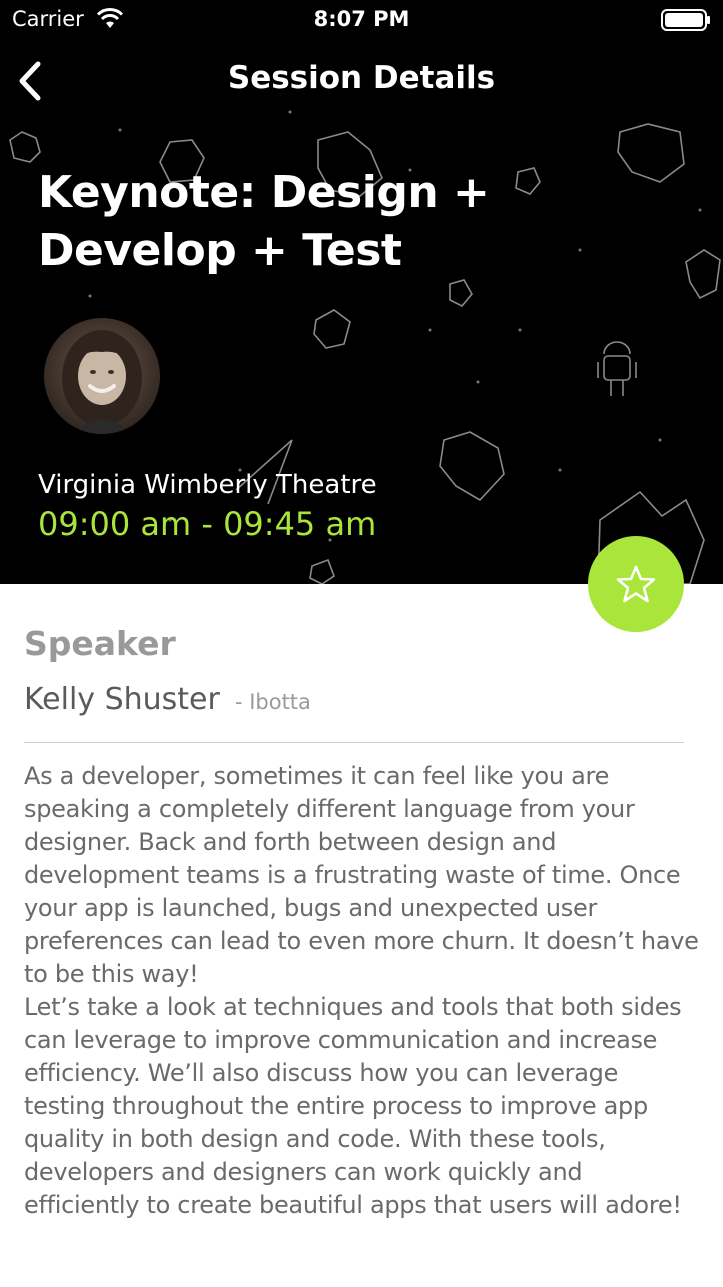  Describe the element at coordinates (122, 699) in the screenshot. I see `speaker-name: Kelly Shuster` at that location.